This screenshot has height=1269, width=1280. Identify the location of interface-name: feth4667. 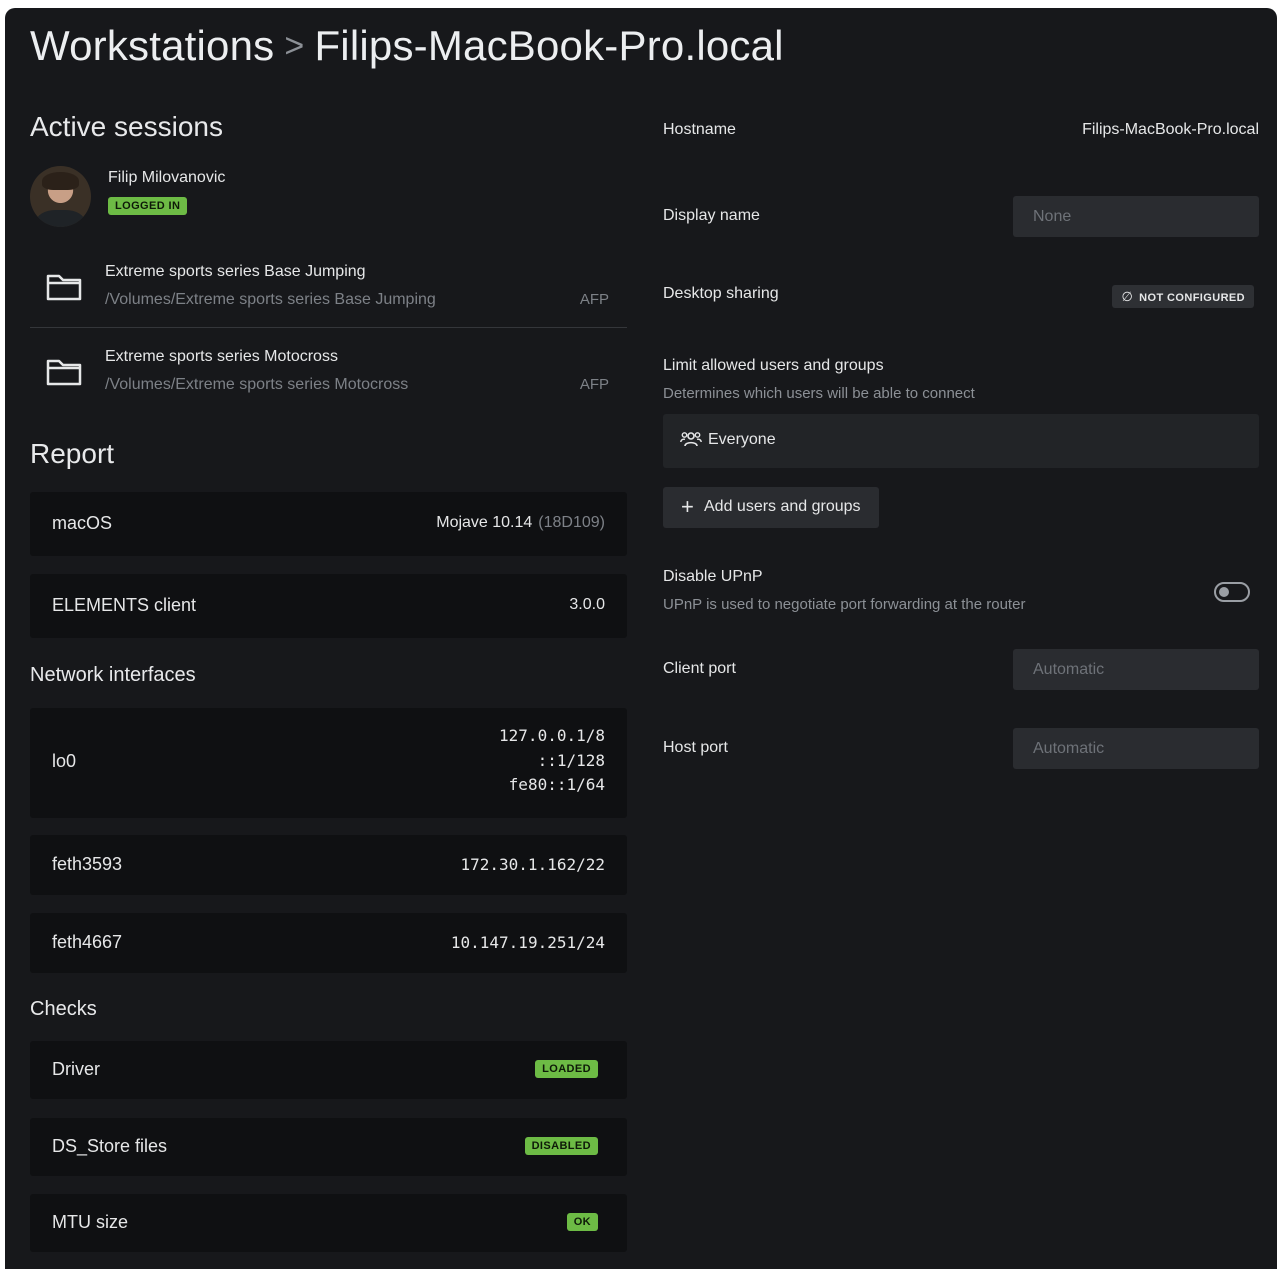
(87, 942).